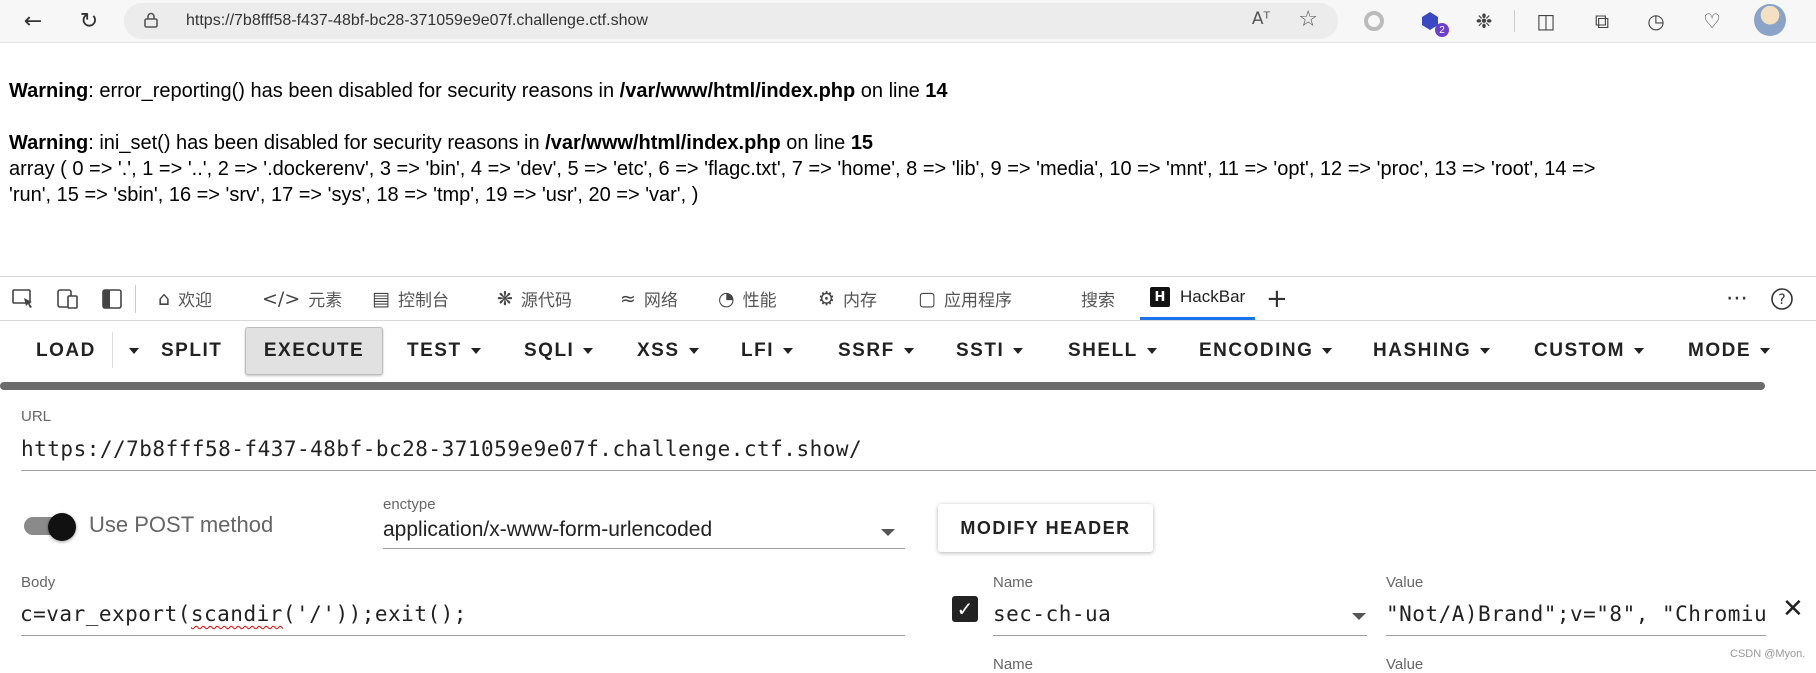 Image resolution: width=1816 pixels, height=673 pixels. What do you see at coordinates (185, 298) in the screenshot?
I see `tab-welcome: ⌂ 欢迎` at bounding box center [185, 298].